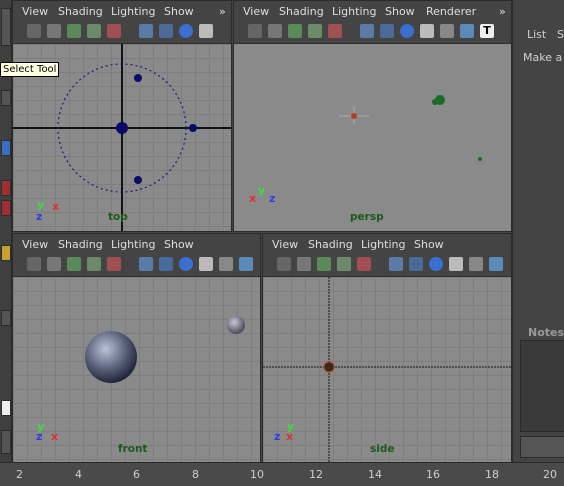  I want to click on ruler-tick-label: 14, so click(375, 474).